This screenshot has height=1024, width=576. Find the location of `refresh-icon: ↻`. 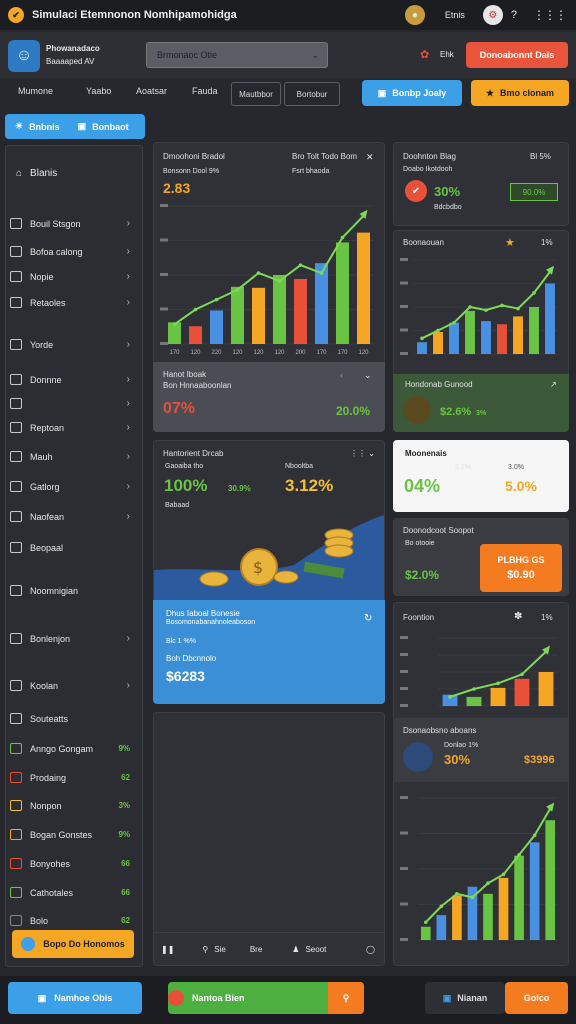

refresh-icon: ↻ is located at coordinates (368, 618).